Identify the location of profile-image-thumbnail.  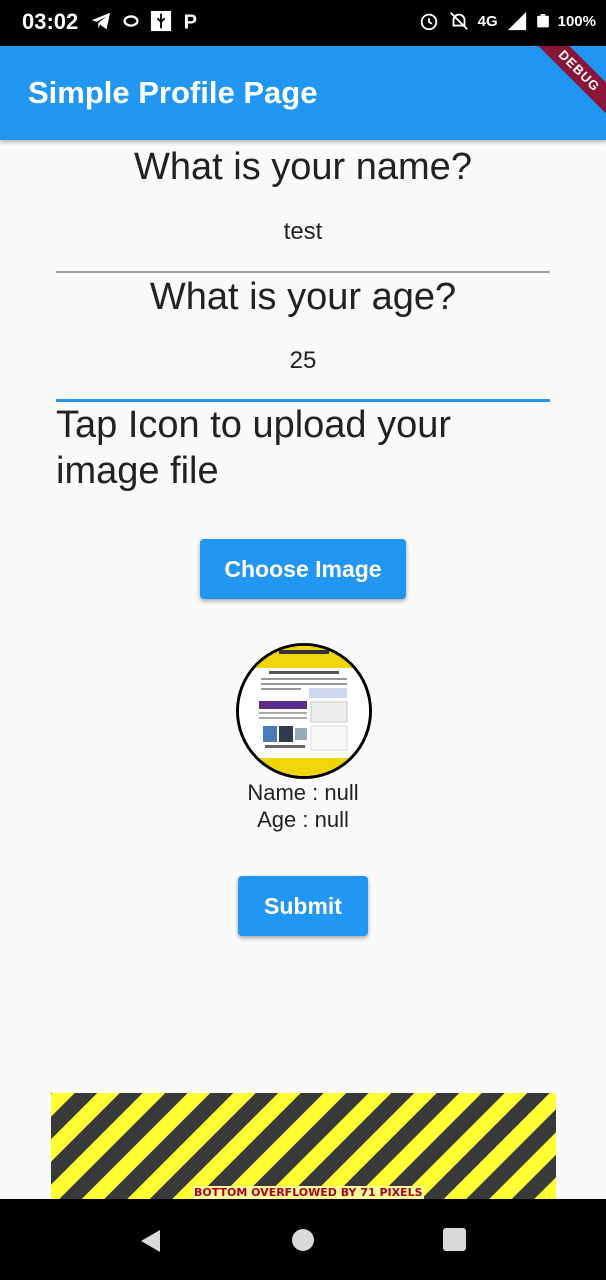
(304, 711).